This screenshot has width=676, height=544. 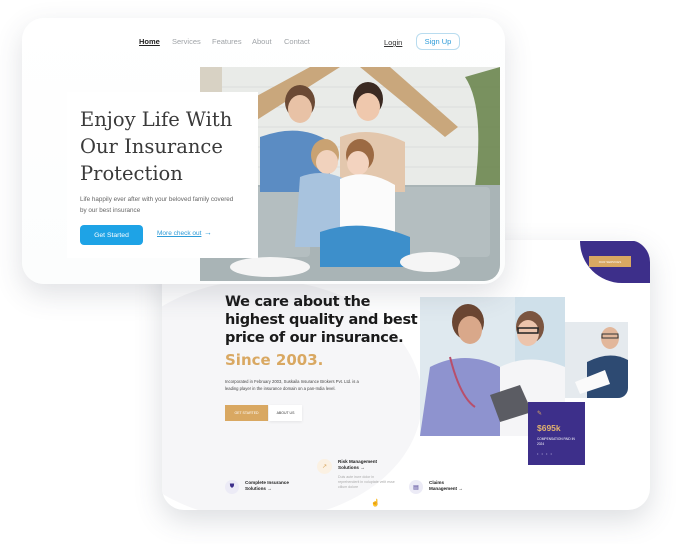 I want to click on chart-up-icon: ↗, so click(x=324, y=466).